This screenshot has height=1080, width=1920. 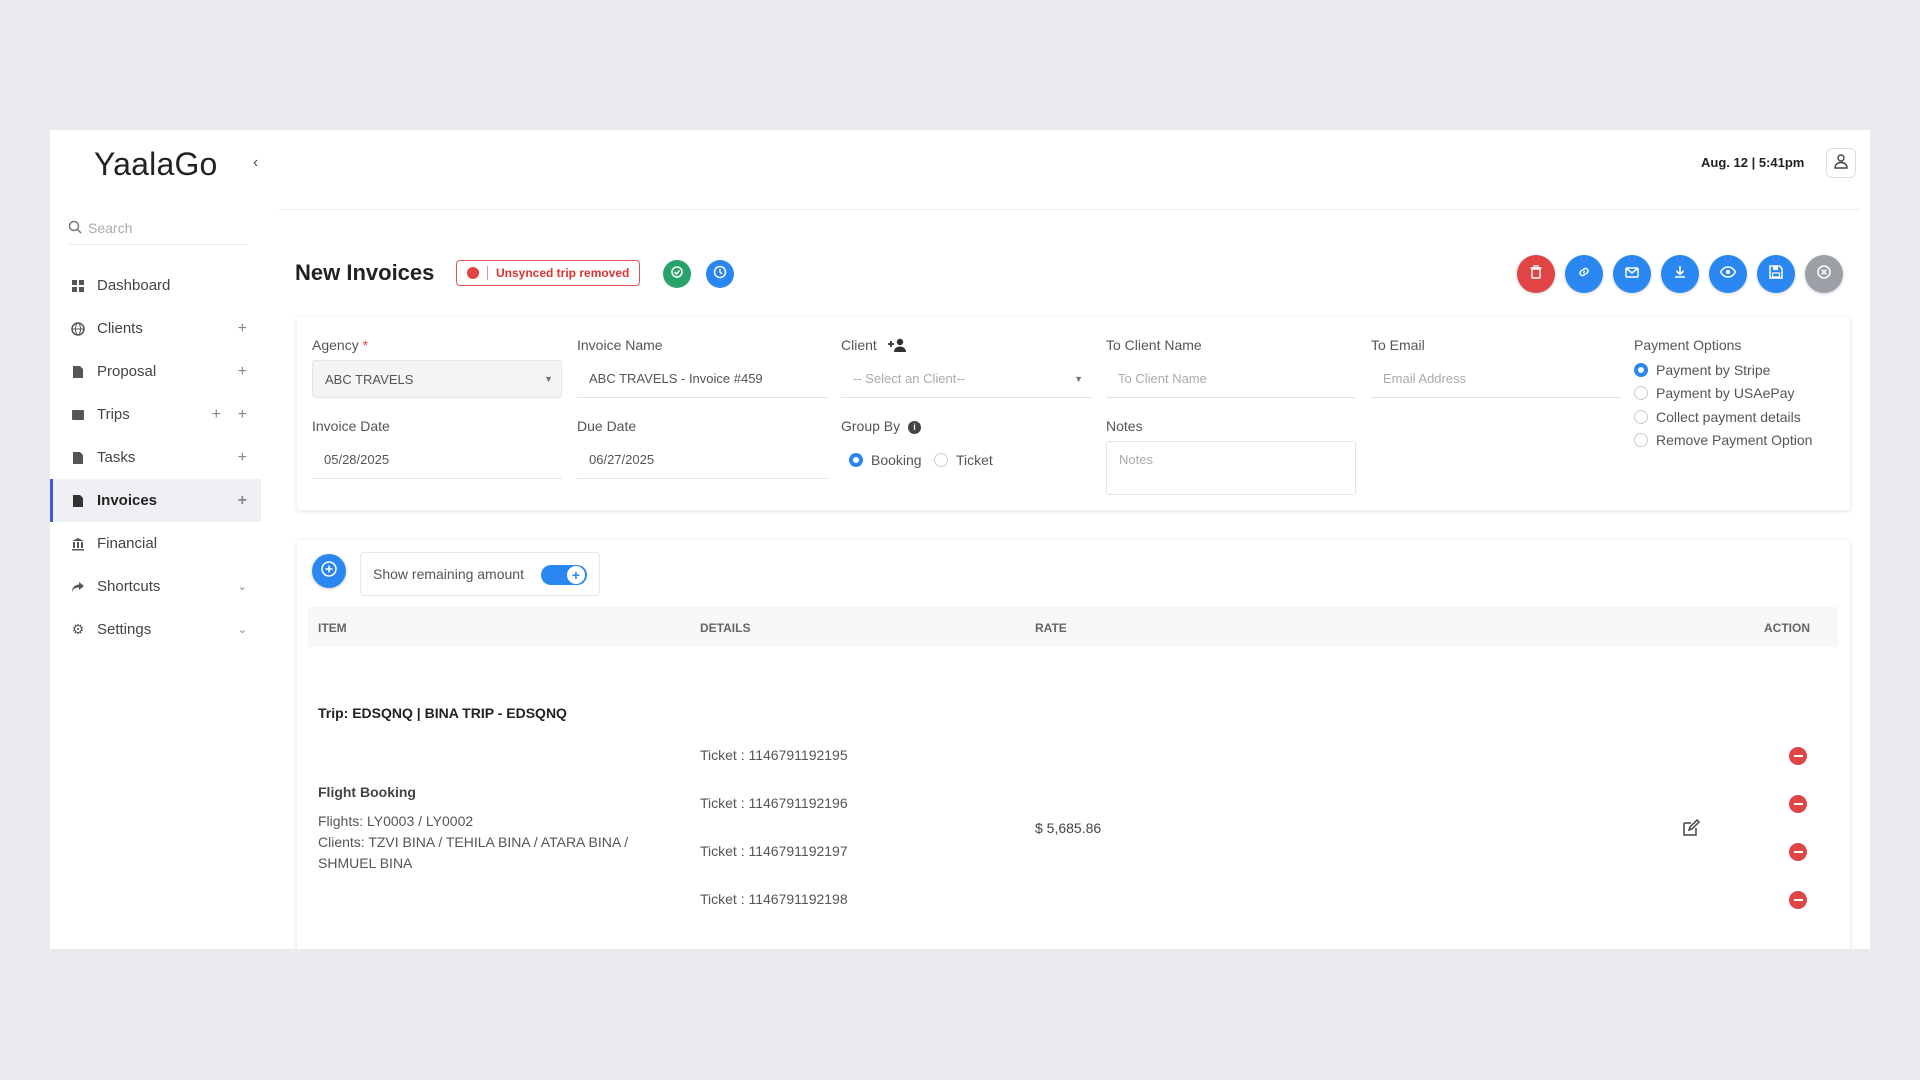 I want to click on add-trip-plus-icon: +, so click(x=216, y=415).